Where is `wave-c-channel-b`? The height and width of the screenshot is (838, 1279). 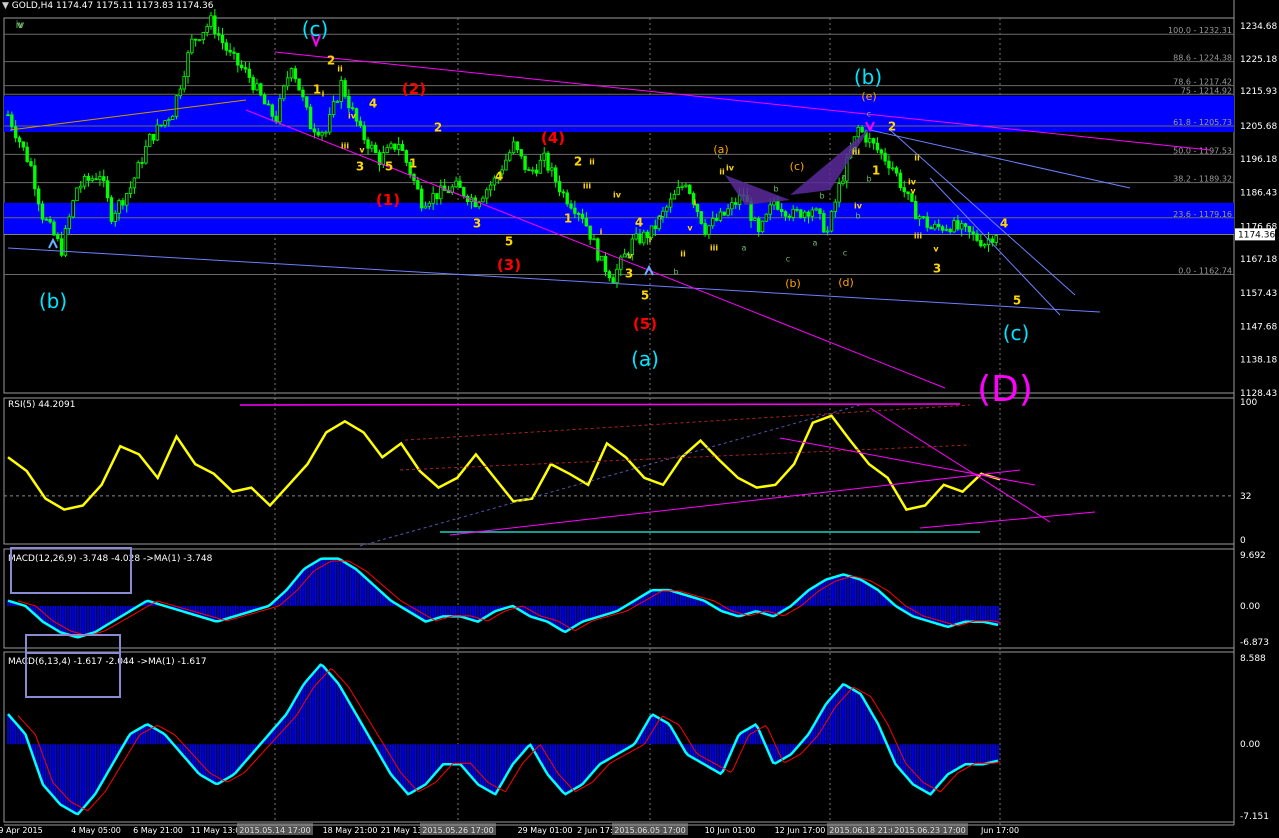 wave-c-channel-b is located at coordinates (995, 246).